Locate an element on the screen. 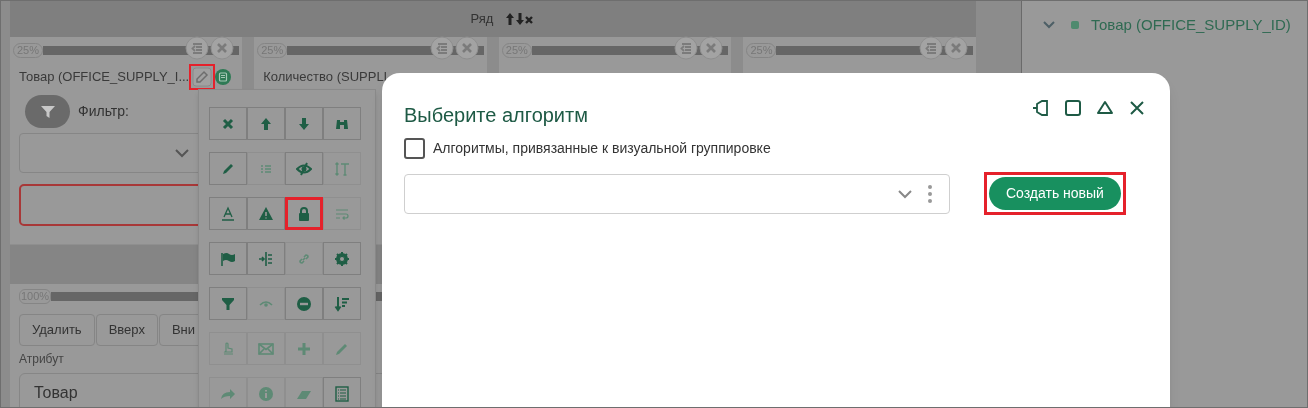 This screenshot has width=1308, height=408. filter-label: Фильтр: is located at coordinates (103, 111).